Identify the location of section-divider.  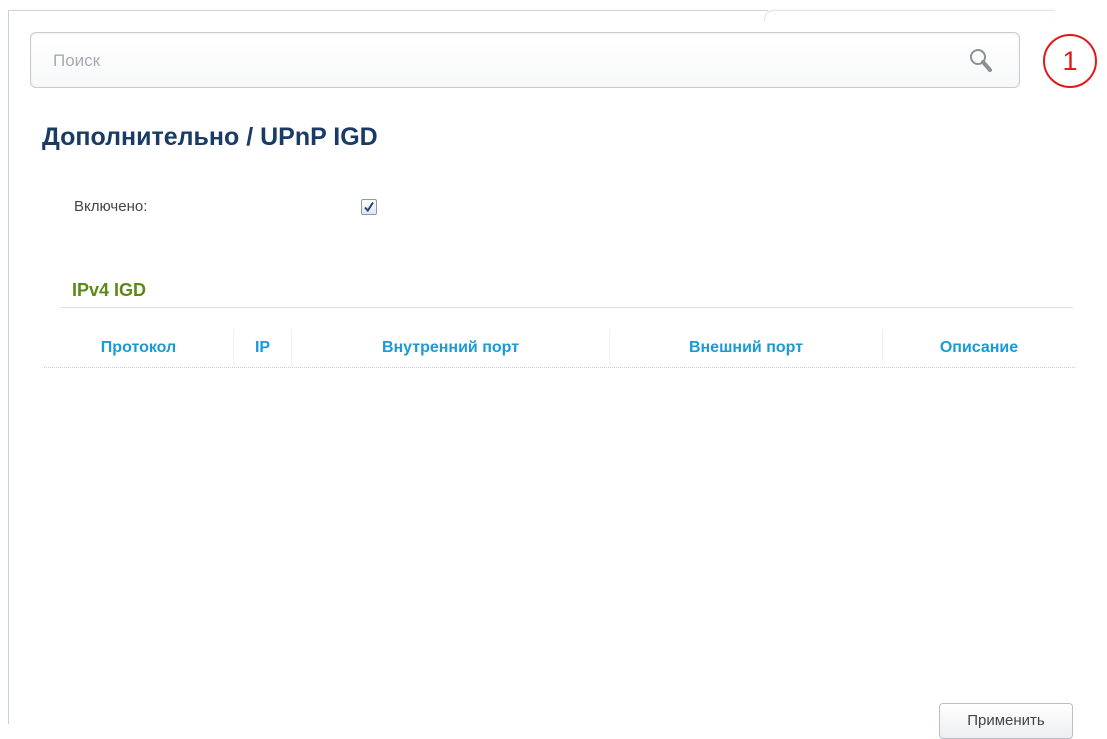
(566, 307).